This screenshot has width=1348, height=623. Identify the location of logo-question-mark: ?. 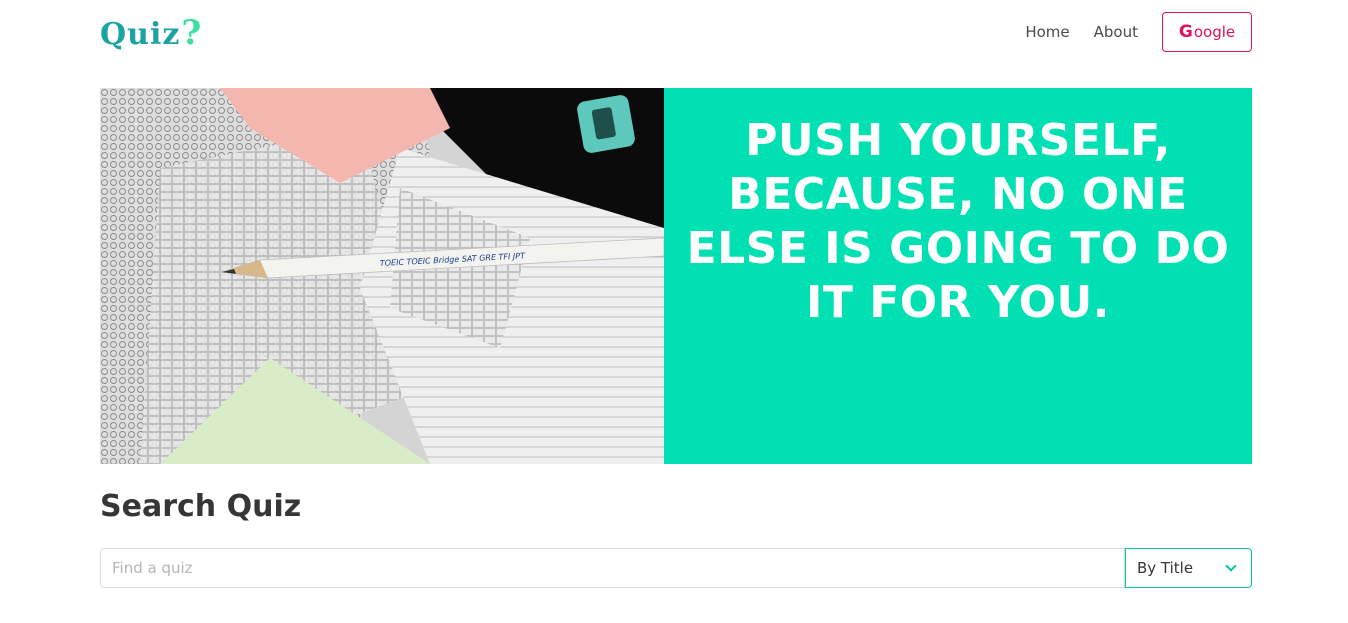
(192, 33).